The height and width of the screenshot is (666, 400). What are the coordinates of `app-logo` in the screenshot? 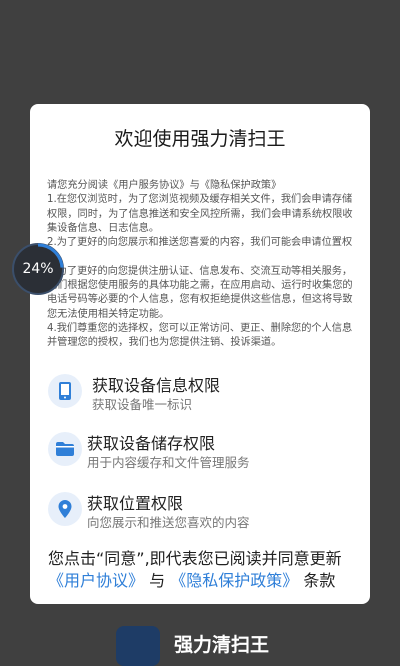 It's located at (138, 646).